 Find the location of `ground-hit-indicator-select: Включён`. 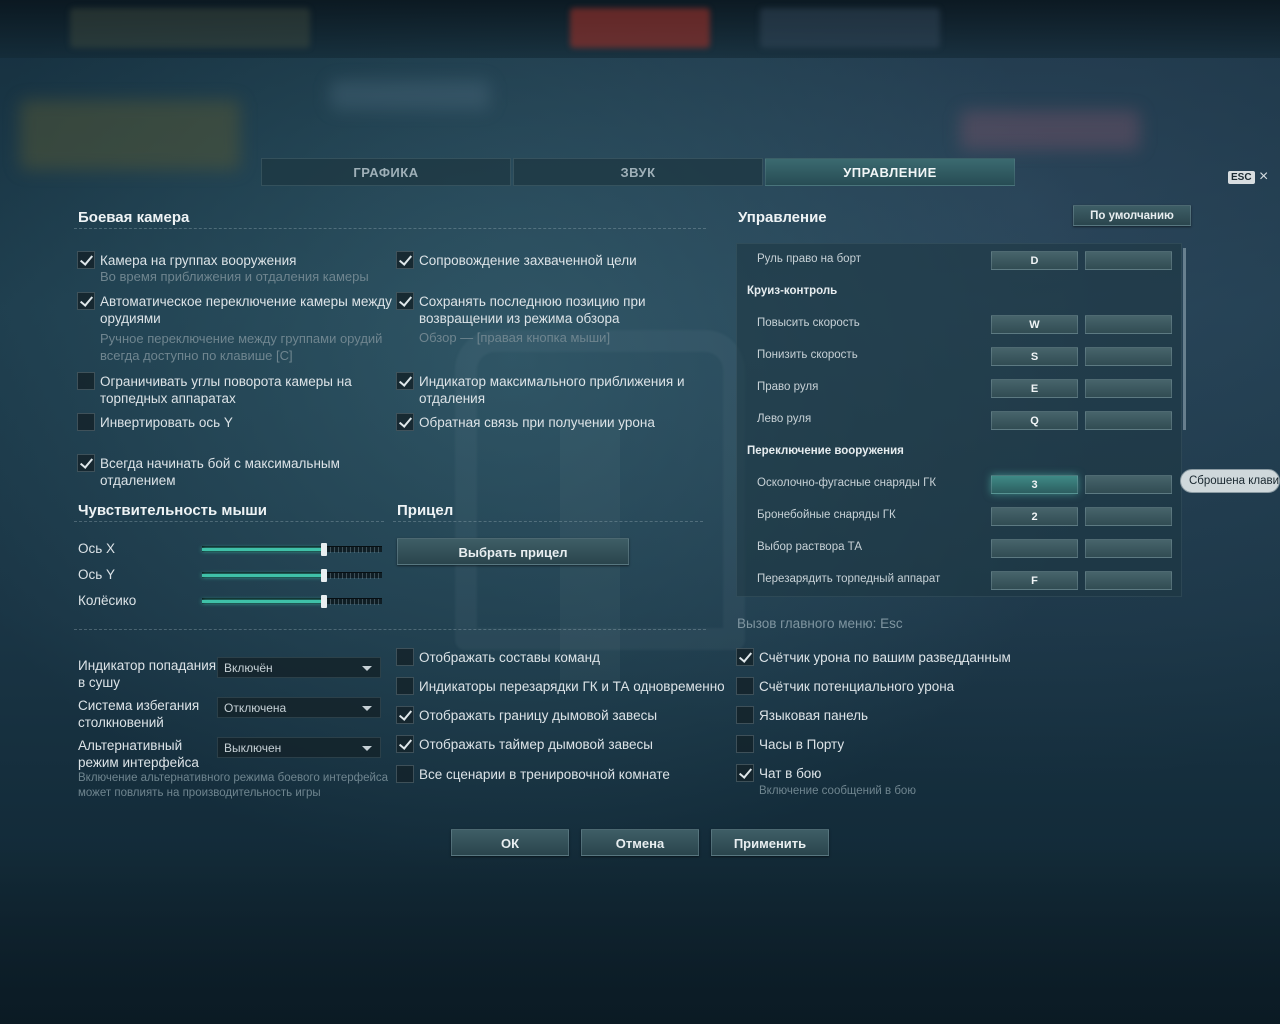

ground-hit-indicator-select: Включён is located at coordinates (299, 667).